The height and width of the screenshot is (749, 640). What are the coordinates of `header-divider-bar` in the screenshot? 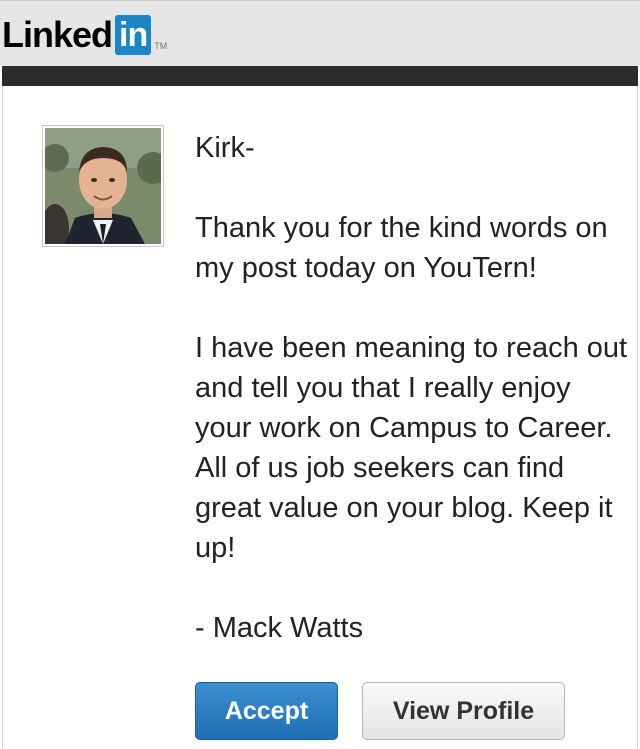 It's located at (320, 76).